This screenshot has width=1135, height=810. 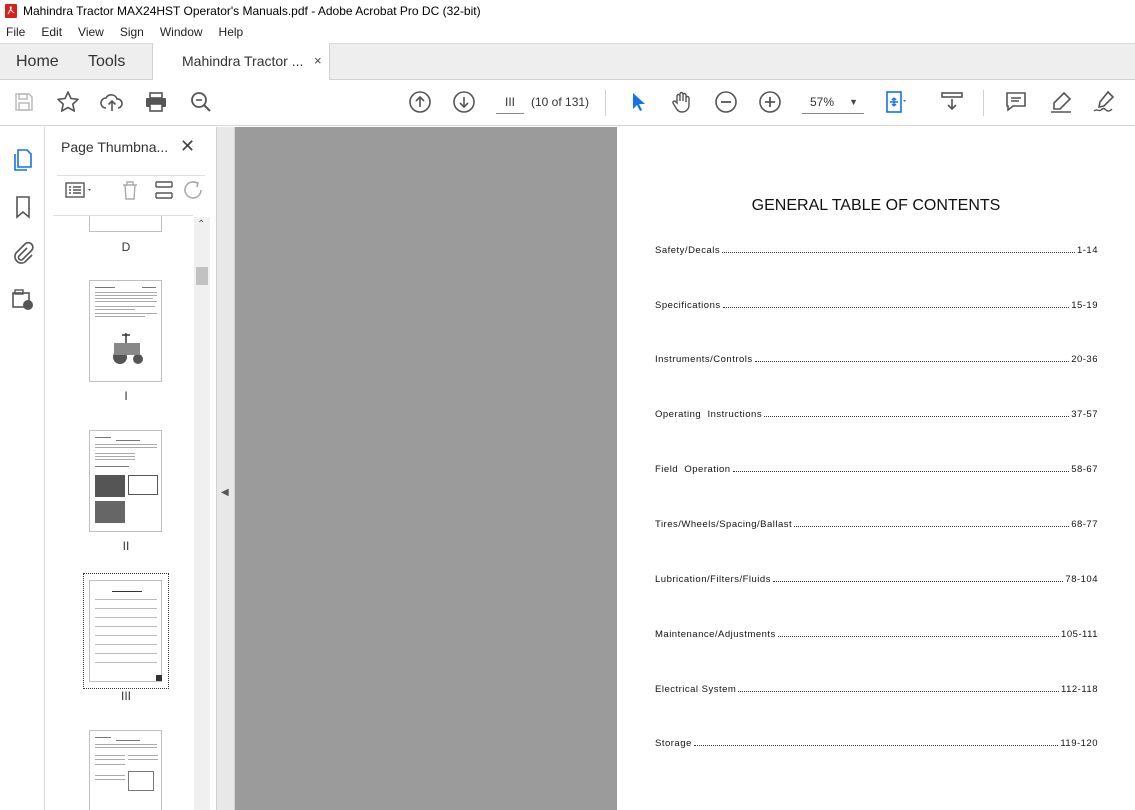 What do you see at coordinates (876, 250) in the screenshot?
I see `toc-entry: Safety/Decals 1-14` at bounding box center [876, 250].